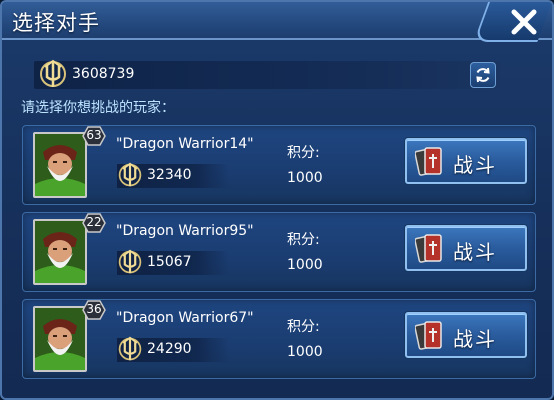  I want to click on refresh-button, so click(483, 75).